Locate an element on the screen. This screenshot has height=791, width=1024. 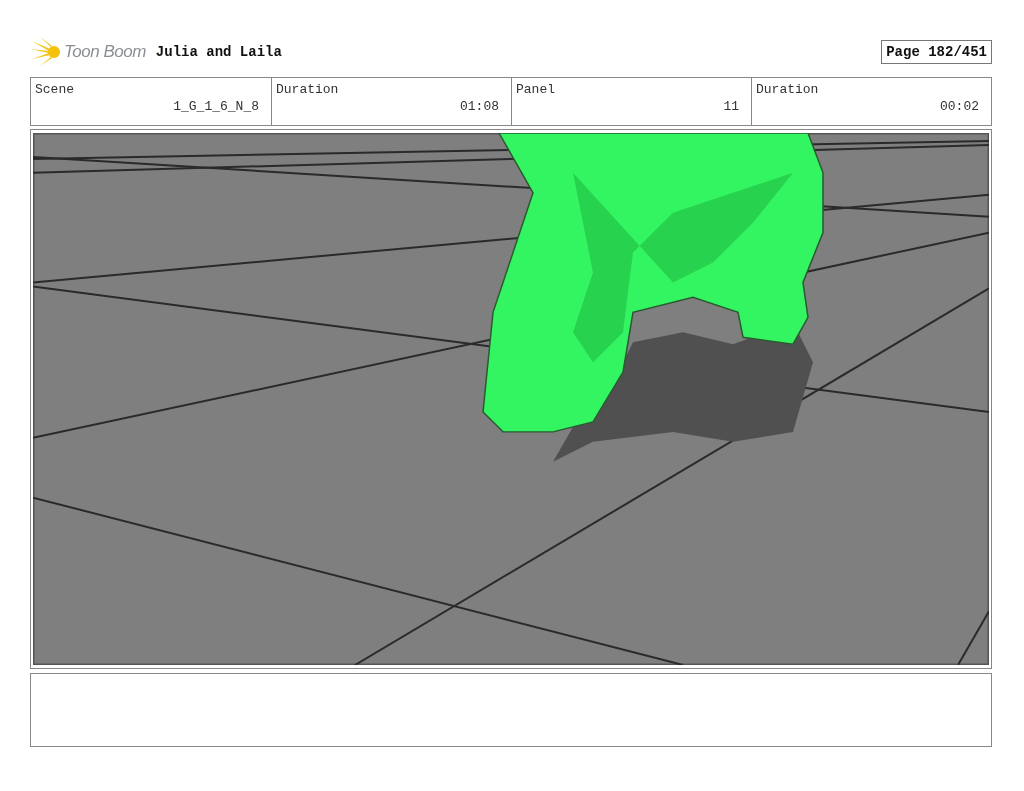
field-value: 11 is located at coordinates (731, 106).